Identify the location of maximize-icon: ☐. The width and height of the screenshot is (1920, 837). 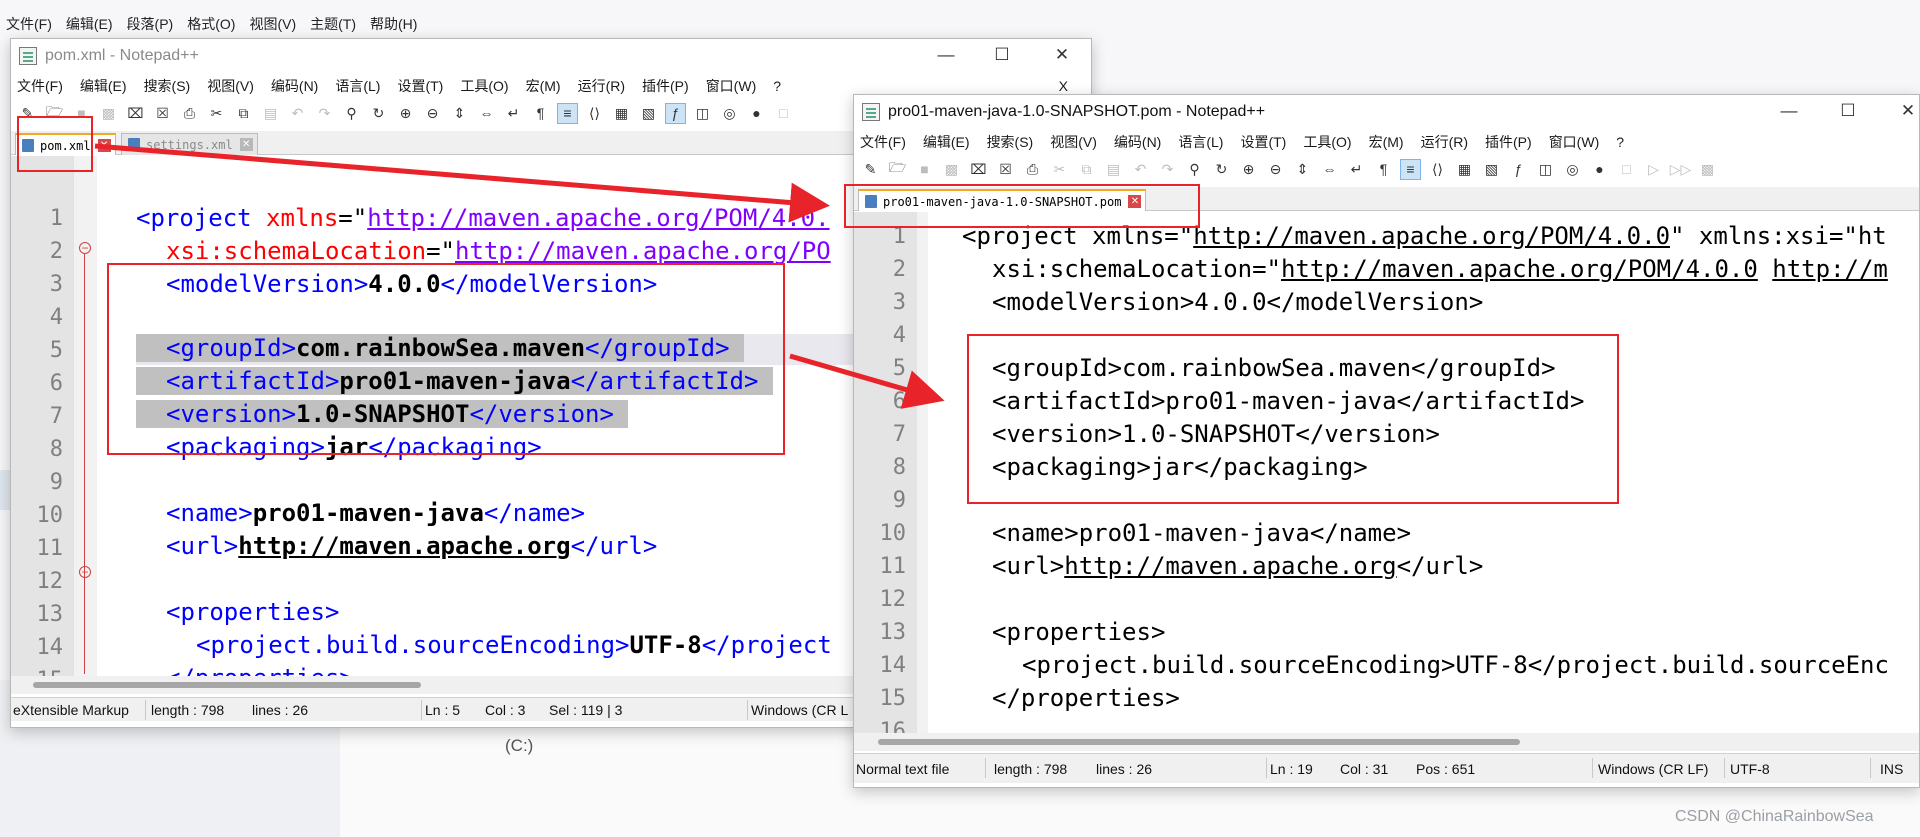
(1002, 55).